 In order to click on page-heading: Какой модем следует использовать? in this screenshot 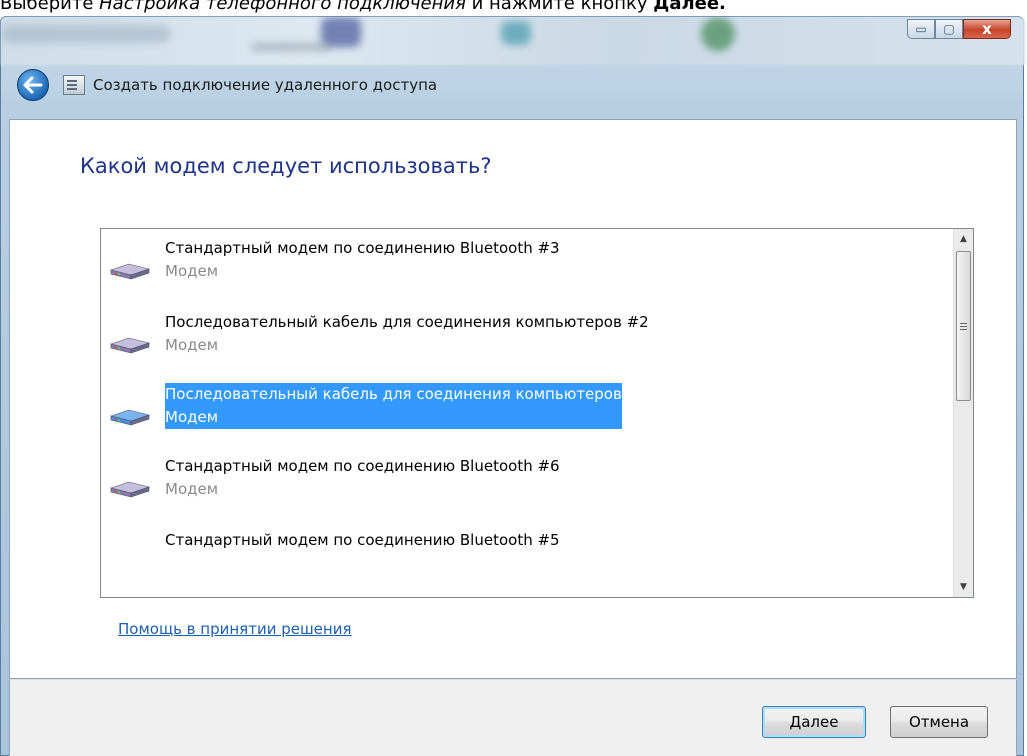, I will do `click(286, 166)`.